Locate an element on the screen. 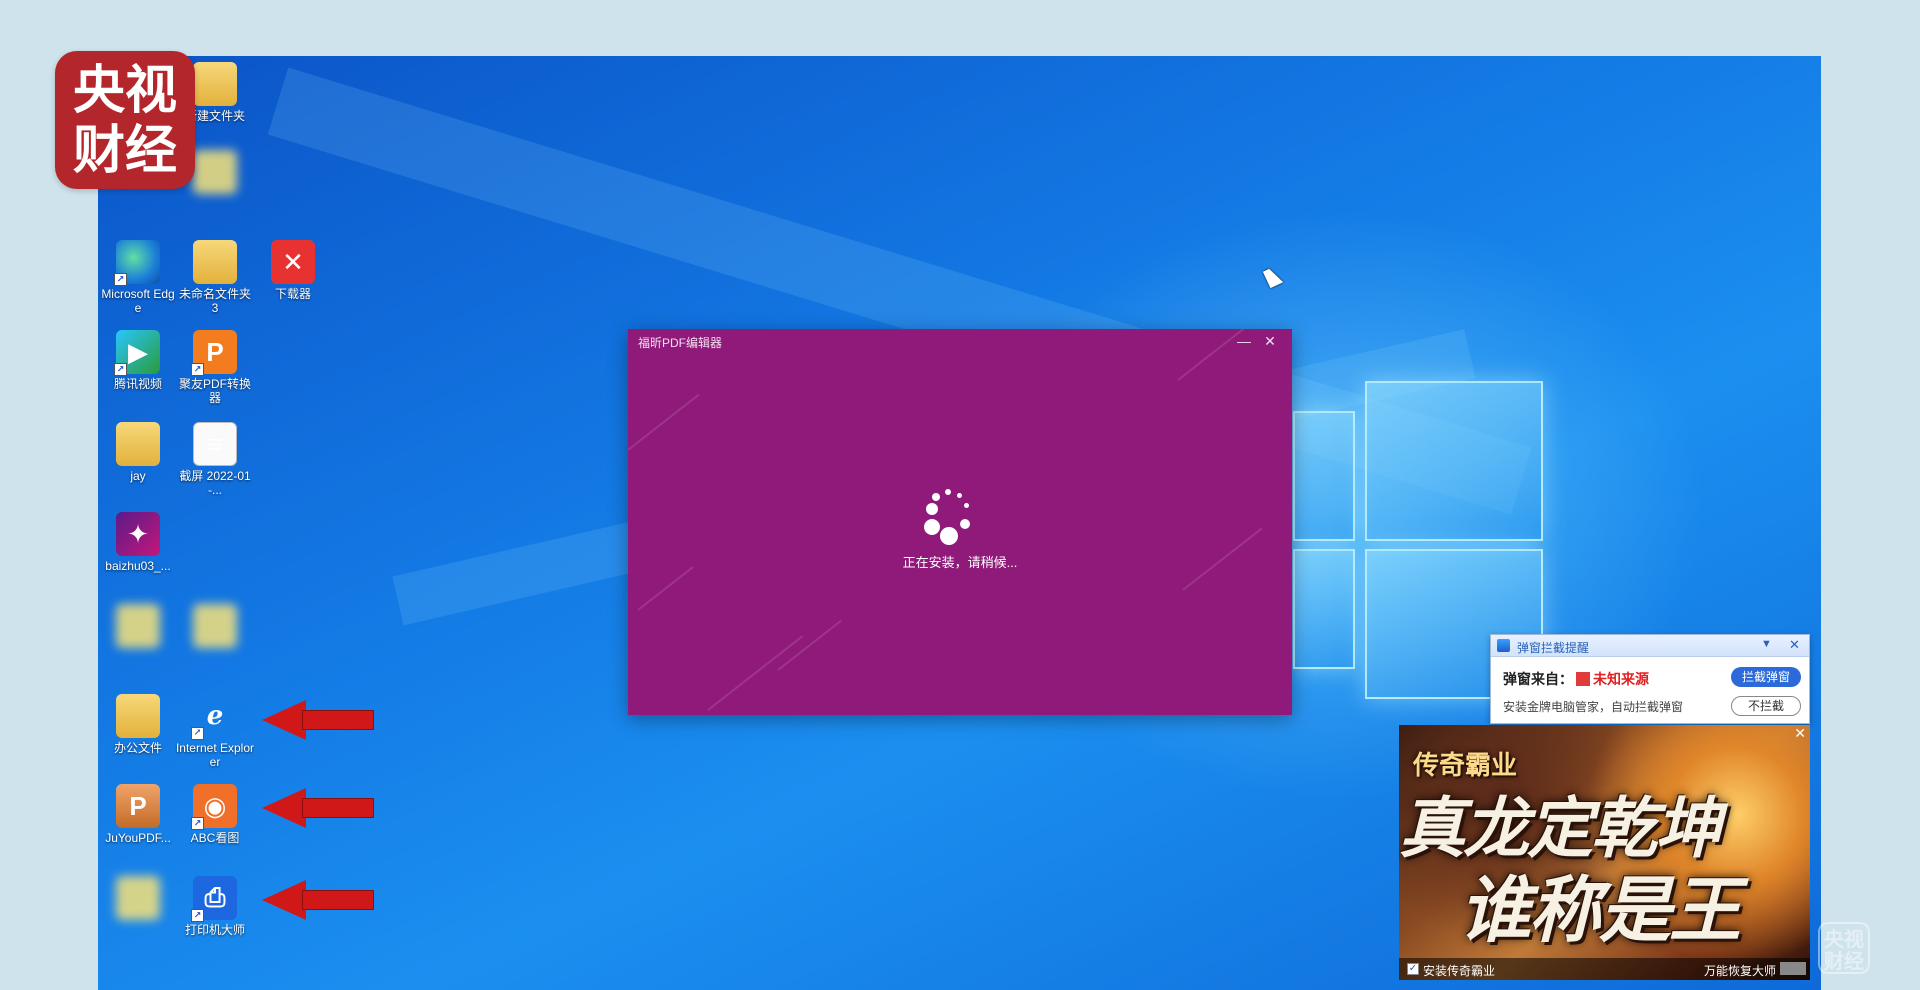 The height and width of the screenshot is (990, 1920). popup-blocker-note: 安装金牌电脑管家，自动拦截弹窗 is located at coordinates (1593, 707).